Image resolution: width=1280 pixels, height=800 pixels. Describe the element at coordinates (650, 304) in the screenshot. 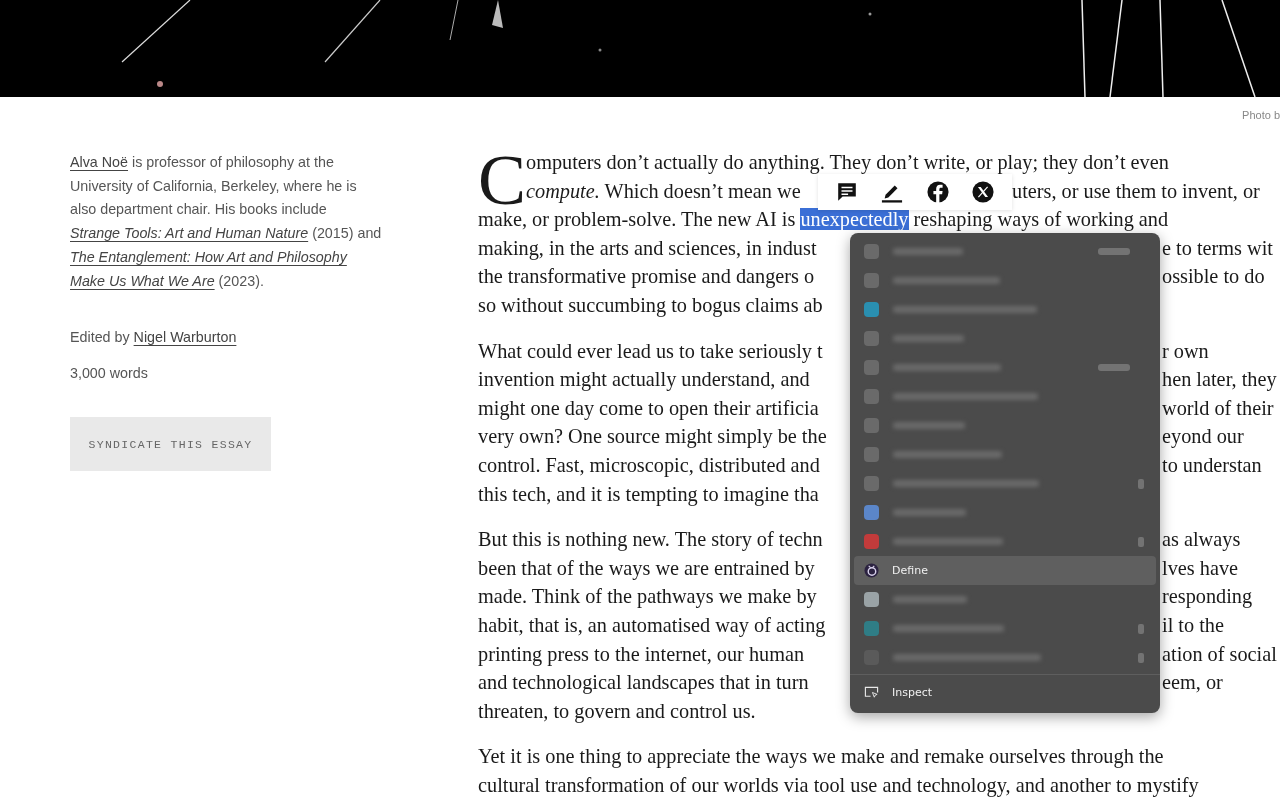

I see `body-text: so without succumbing to bogus claims ab` at that location.